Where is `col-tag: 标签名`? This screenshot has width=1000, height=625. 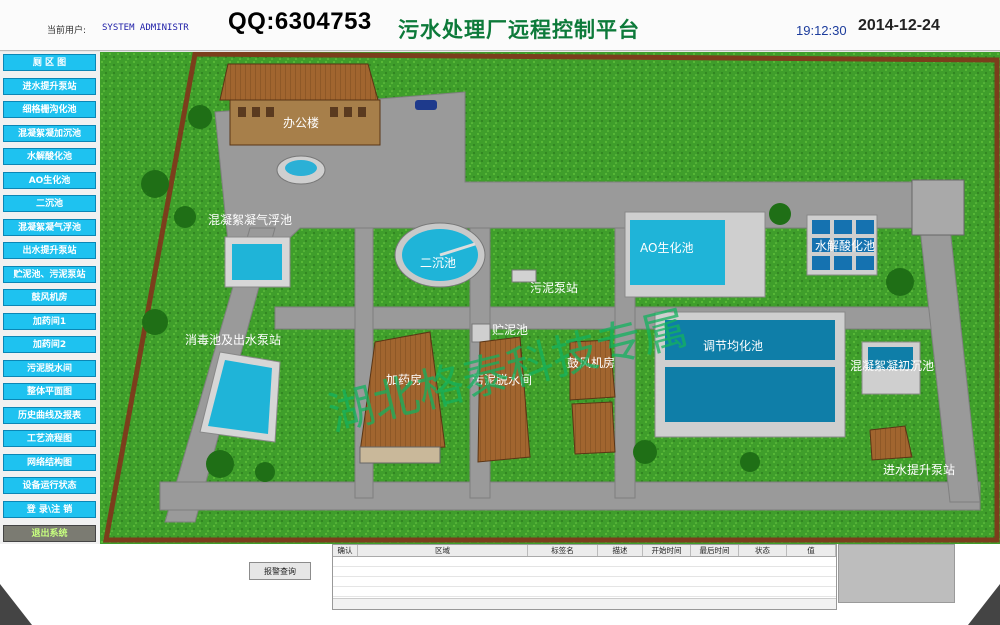 col-tag: 标签名 is located at coordinates (563, 550).